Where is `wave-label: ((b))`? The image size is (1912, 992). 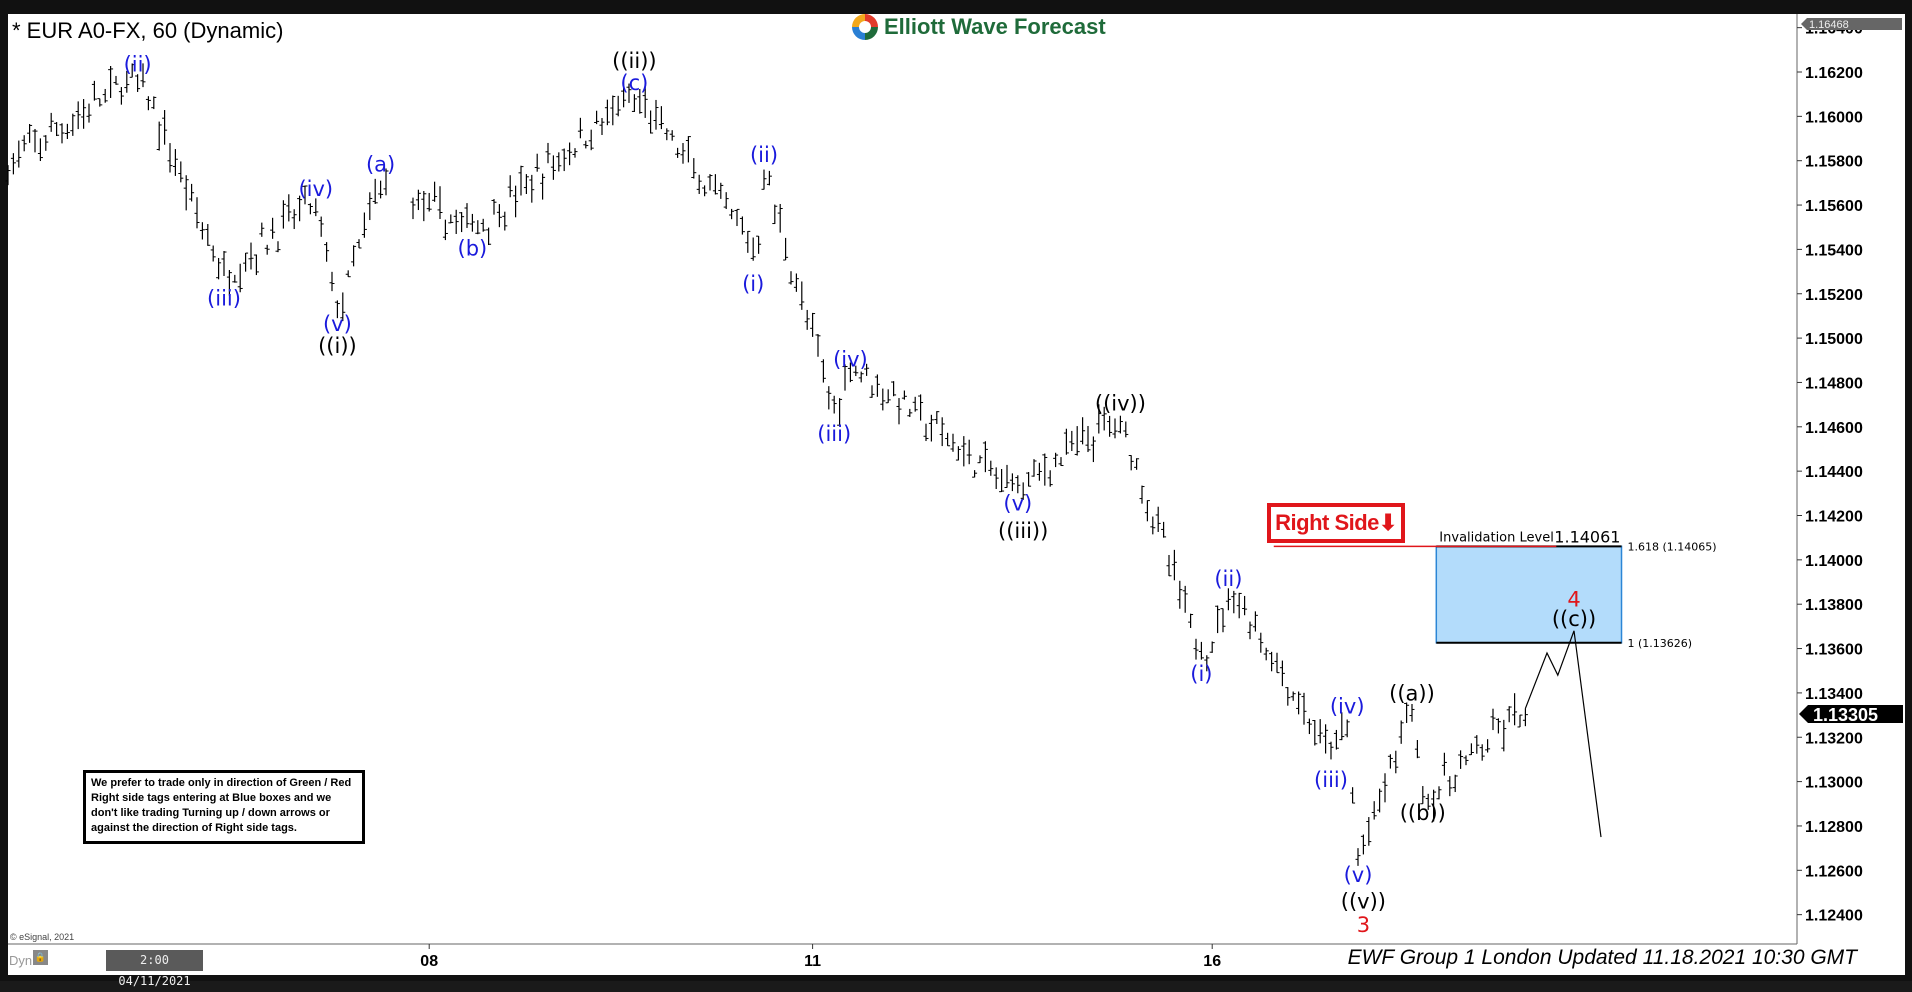 wave-label: ((b)) is located at coordinates (1423, 813).